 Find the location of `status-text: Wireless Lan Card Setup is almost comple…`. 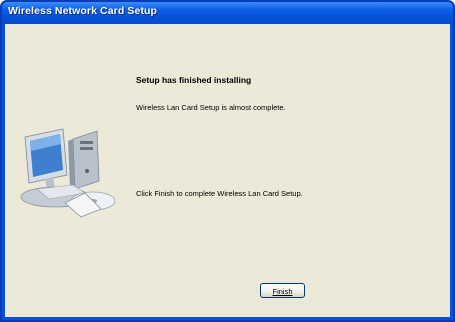

status-text: Wireless Lan Card Setup is almost comple… is located at coordinates (211, 107).